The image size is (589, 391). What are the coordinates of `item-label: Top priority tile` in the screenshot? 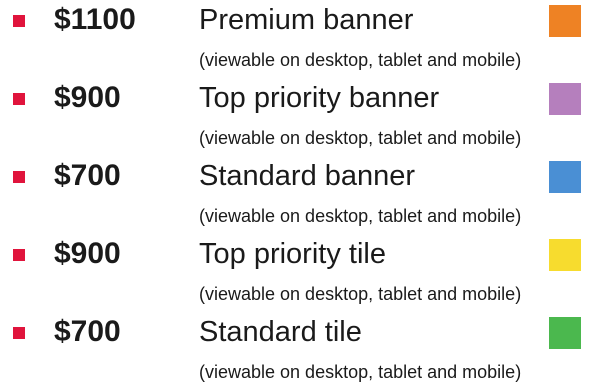 It's located at (292, 254).